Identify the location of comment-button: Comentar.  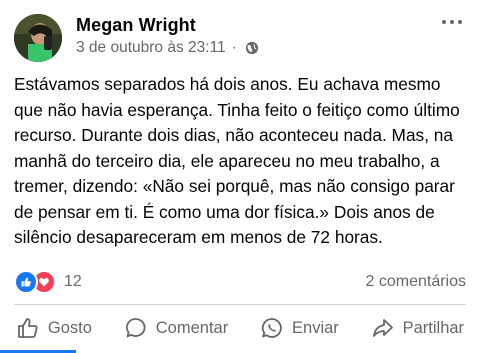
(176, 328).